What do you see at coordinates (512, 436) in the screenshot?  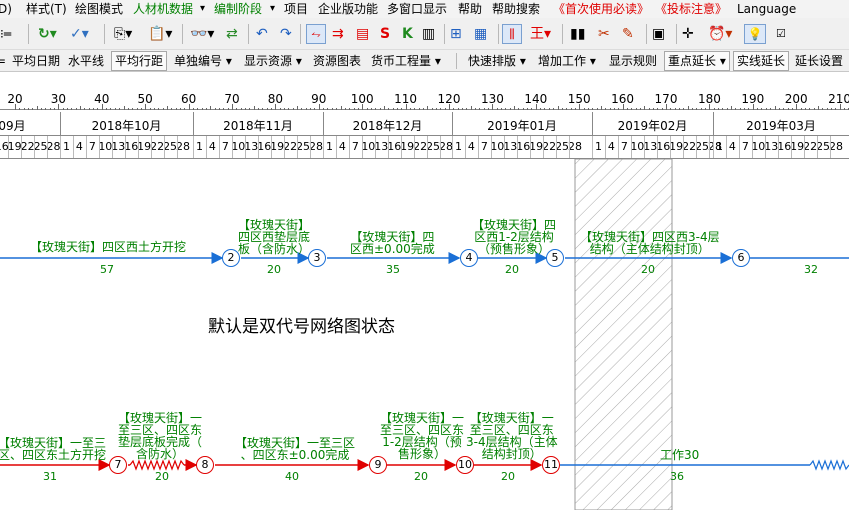 I see `task-label: 【玫瑰天街】一 至三区、四区东 3-4层结构（主体 结构封顶）` at bounding box center [512, 436].